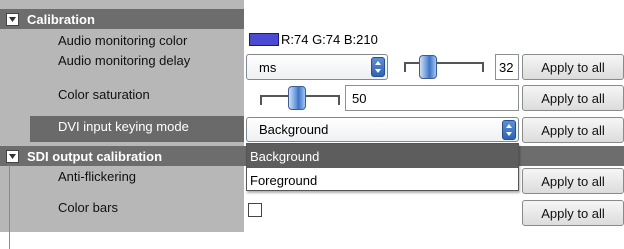 The height and width of the screenshot is (249, 624). Describe the element at coordinates (61, 19) in the screenshot. I see `calibration-section-title: Calibration` at that location.